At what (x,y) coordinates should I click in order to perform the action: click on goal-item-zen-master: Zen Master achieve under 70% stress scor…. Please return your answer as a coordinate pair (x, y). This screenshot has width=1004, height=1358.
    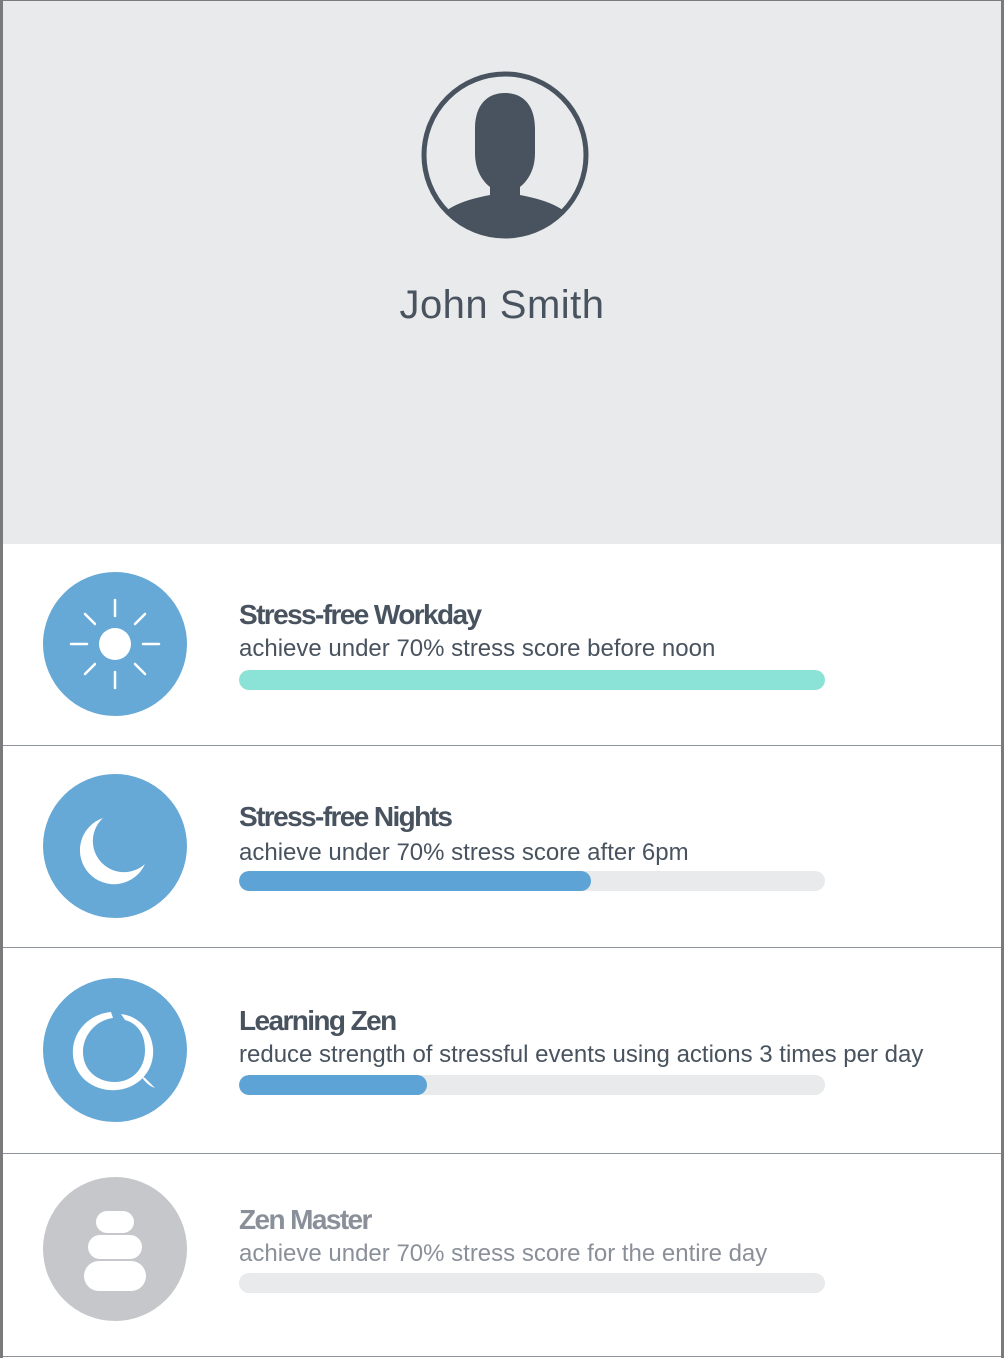
    Looking at the image, I should click on (502, 1255).